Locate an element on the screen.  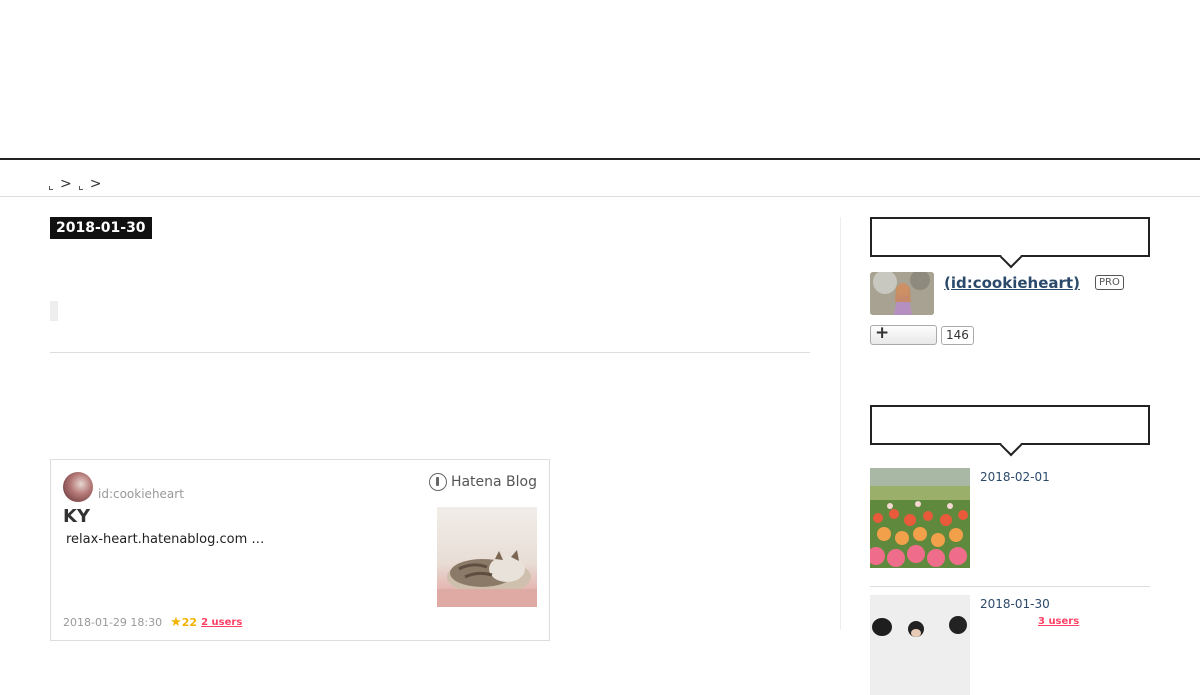
recent-entry-date: 2018-01-30 is located at coordinates (1015, 604).